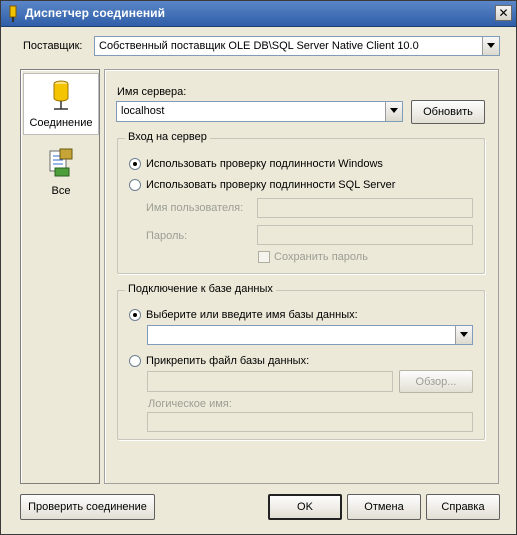  I want to click on attach-file-field, so click(270, 381).